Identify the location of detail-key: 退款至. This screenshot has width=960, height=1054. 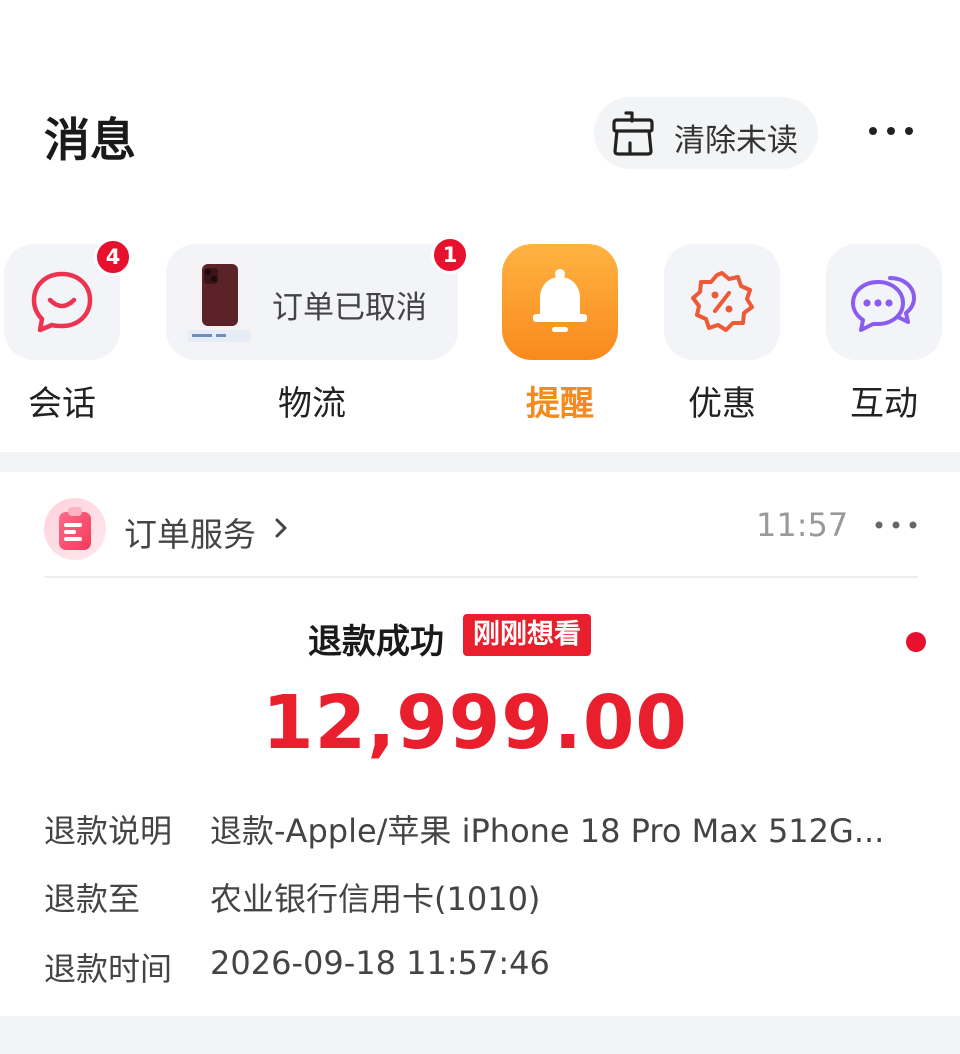
(92, 899).